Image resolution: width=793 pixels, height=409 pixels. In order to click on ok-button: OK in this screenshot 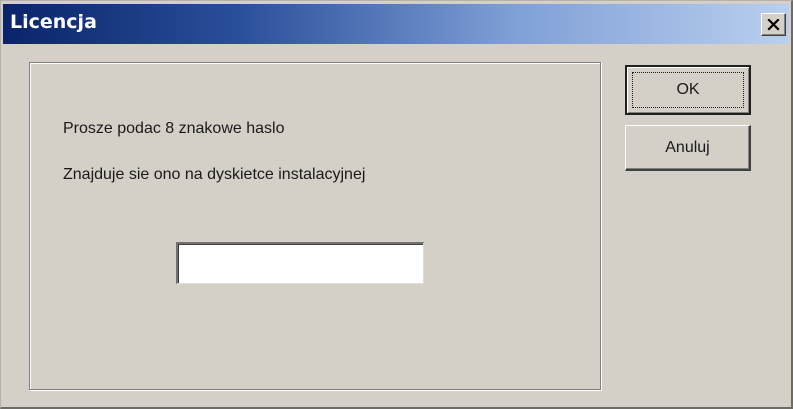, I will do `click(688, 90)`.